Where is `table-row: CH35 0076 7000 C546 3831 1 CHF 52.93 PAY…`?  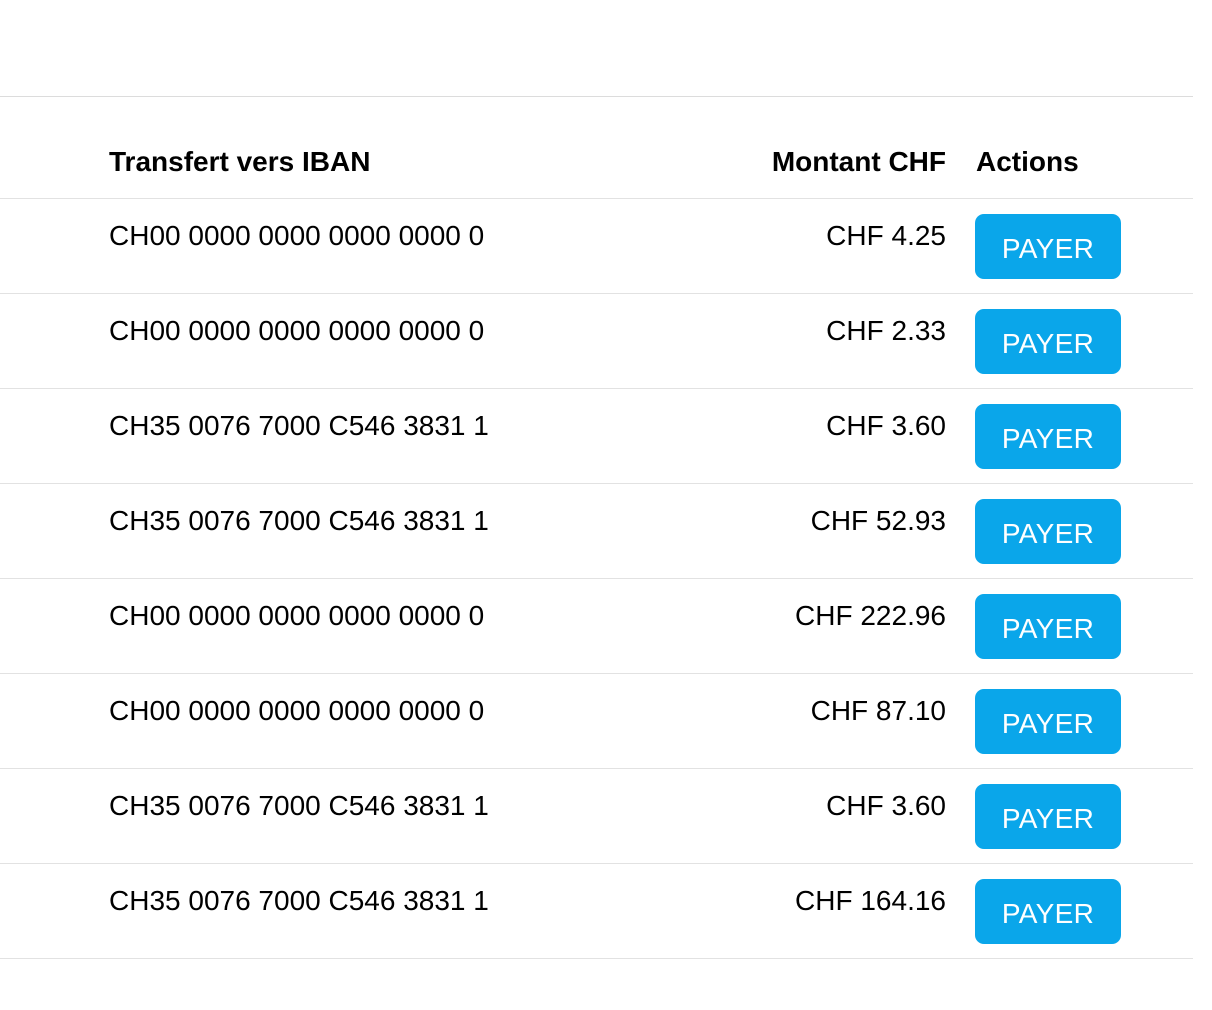 table-row: CH35 0076 7000 C546 3831 1 CHF 52.93 PAY… is located at coordinates (596, 531).